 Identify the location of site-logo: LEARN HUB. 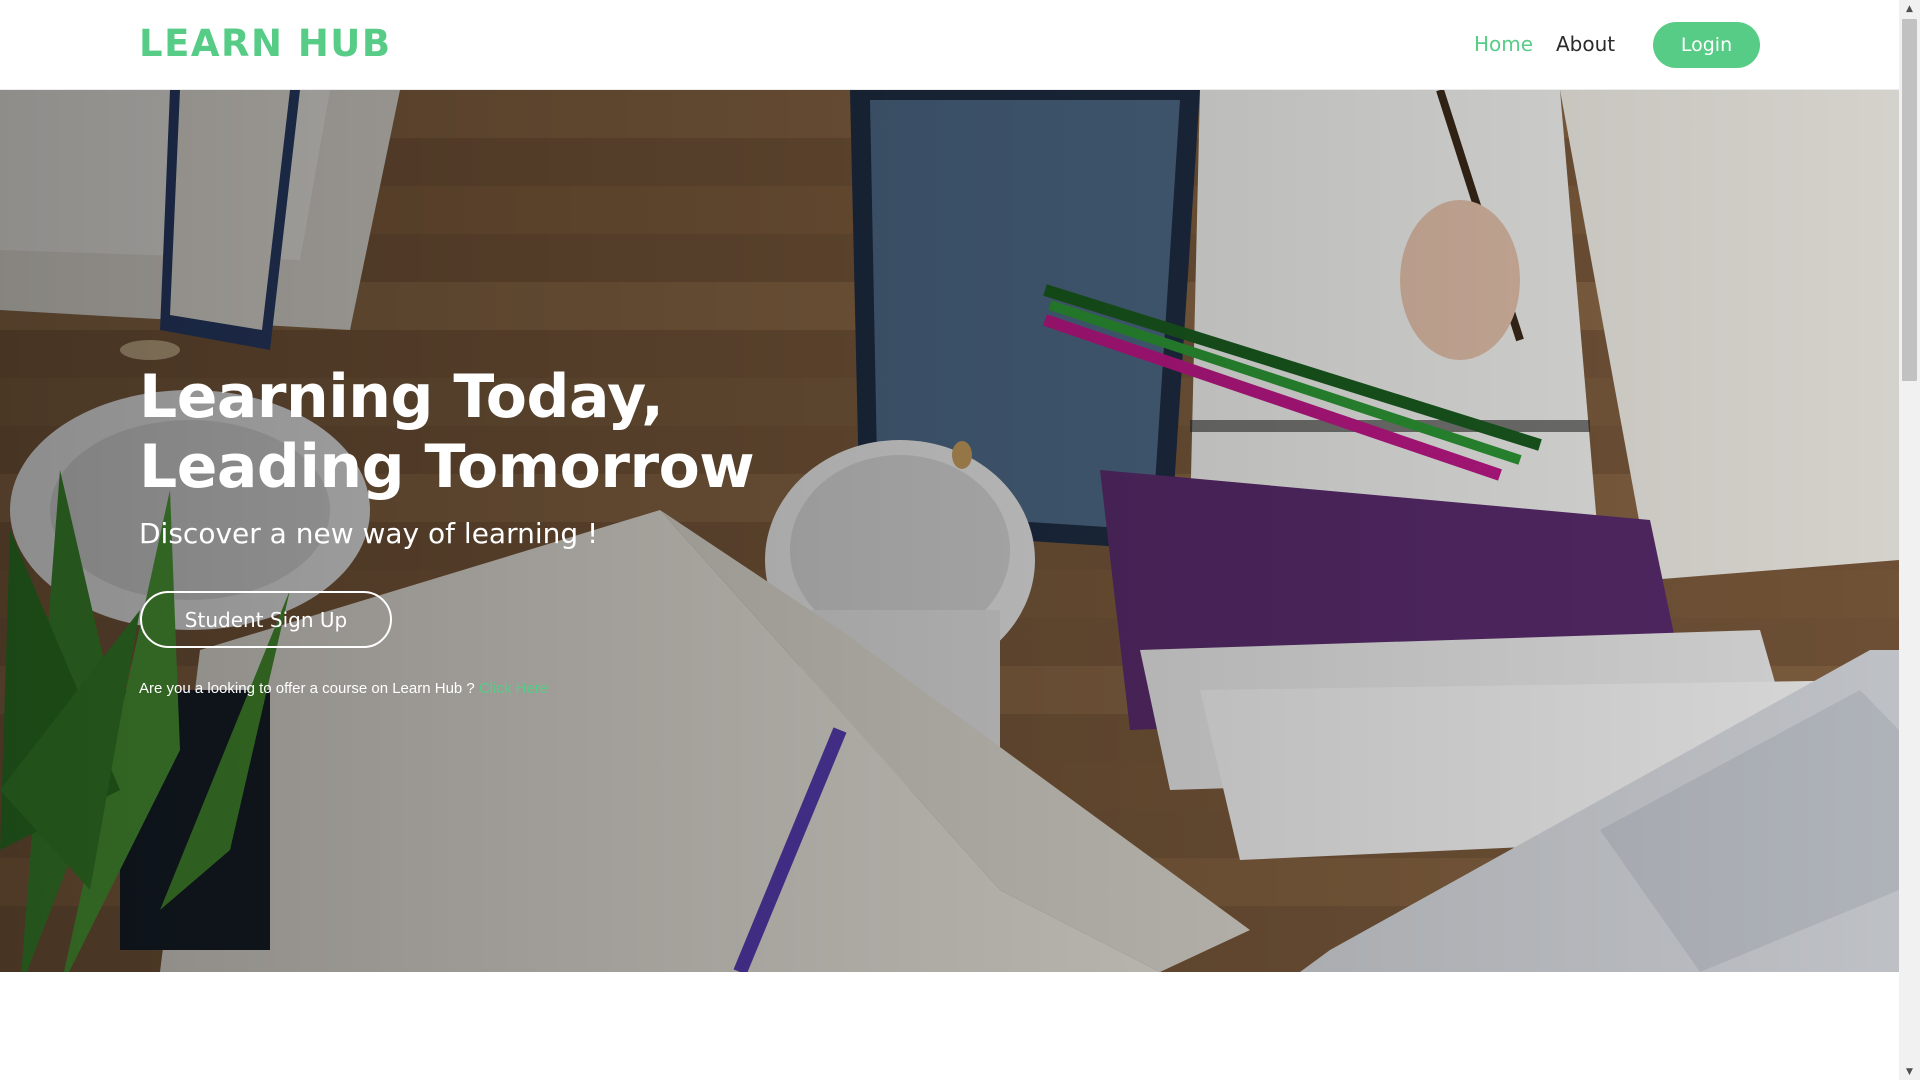
(265, 43).